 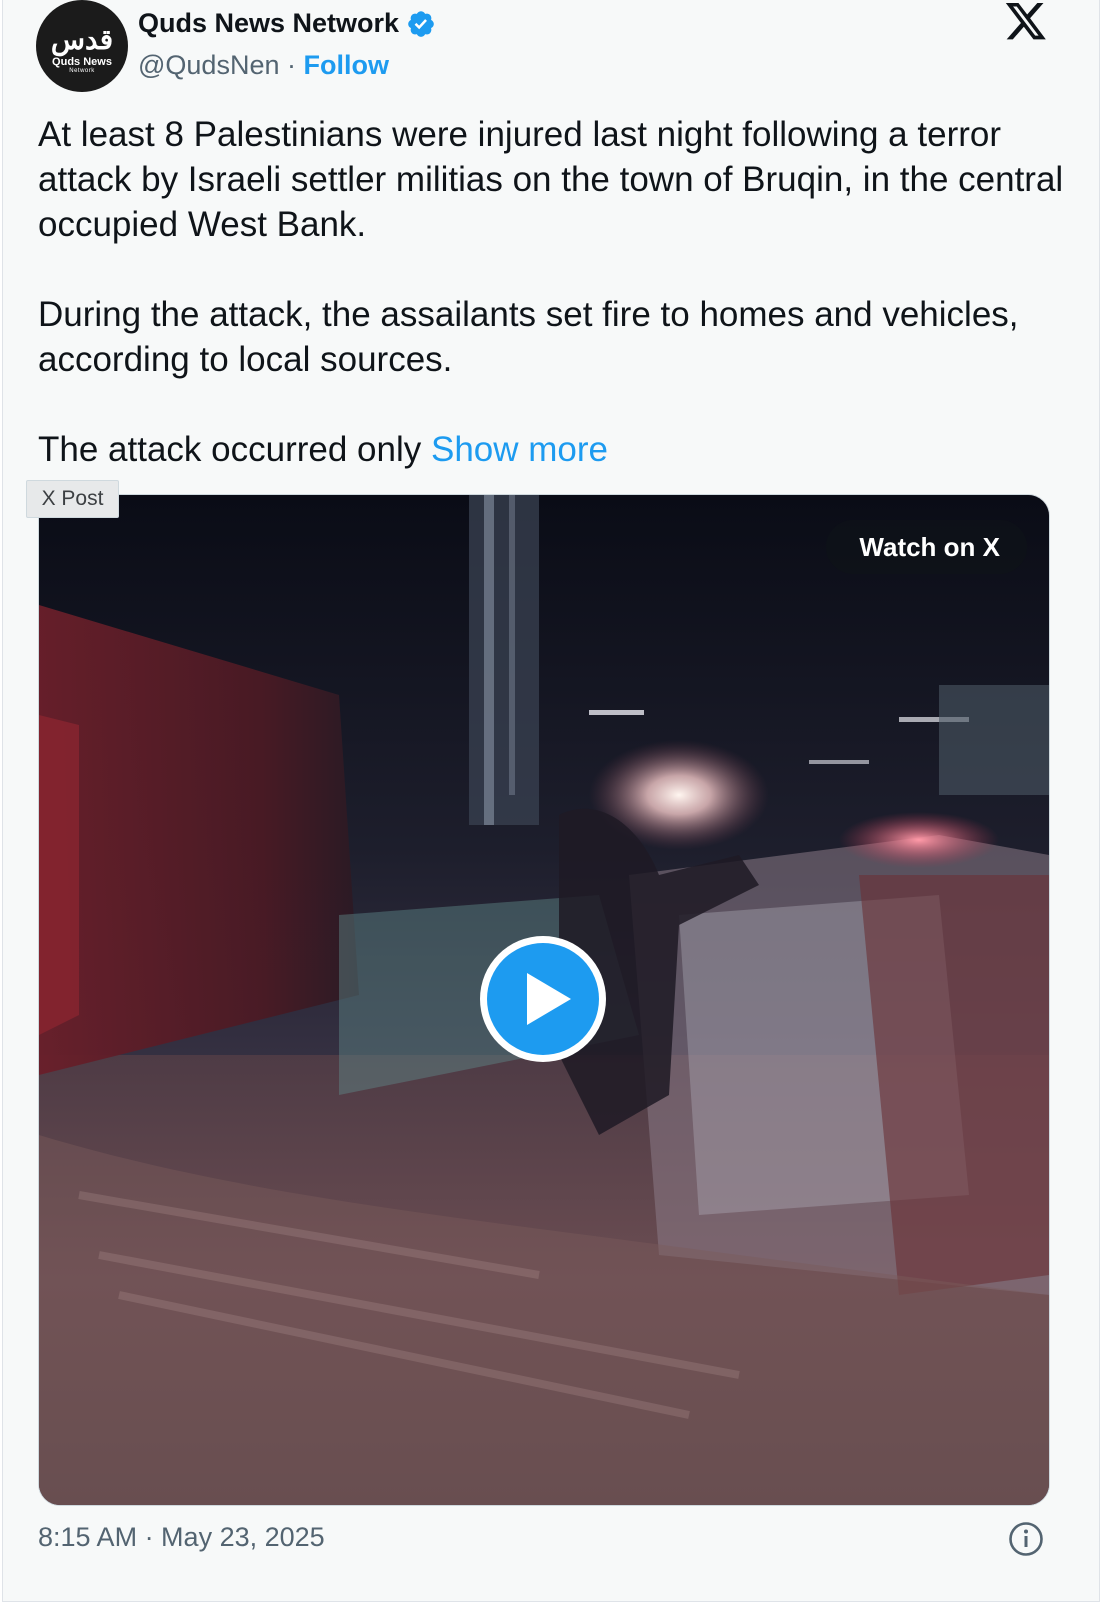 I want to click on avatar: قدس Quds News Network, so click(x=82, y=46).